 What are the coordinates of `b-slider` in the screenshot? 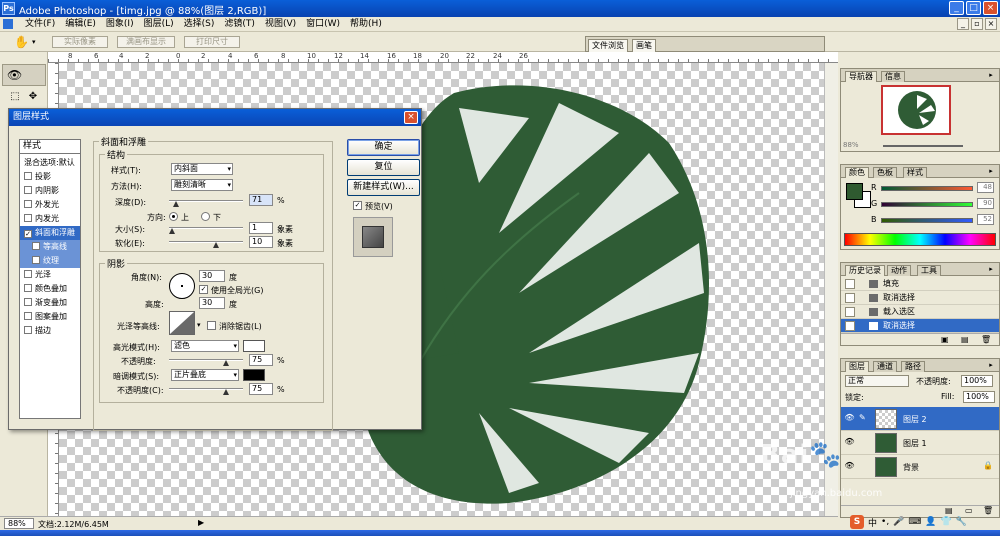 It's located at (927, 220).